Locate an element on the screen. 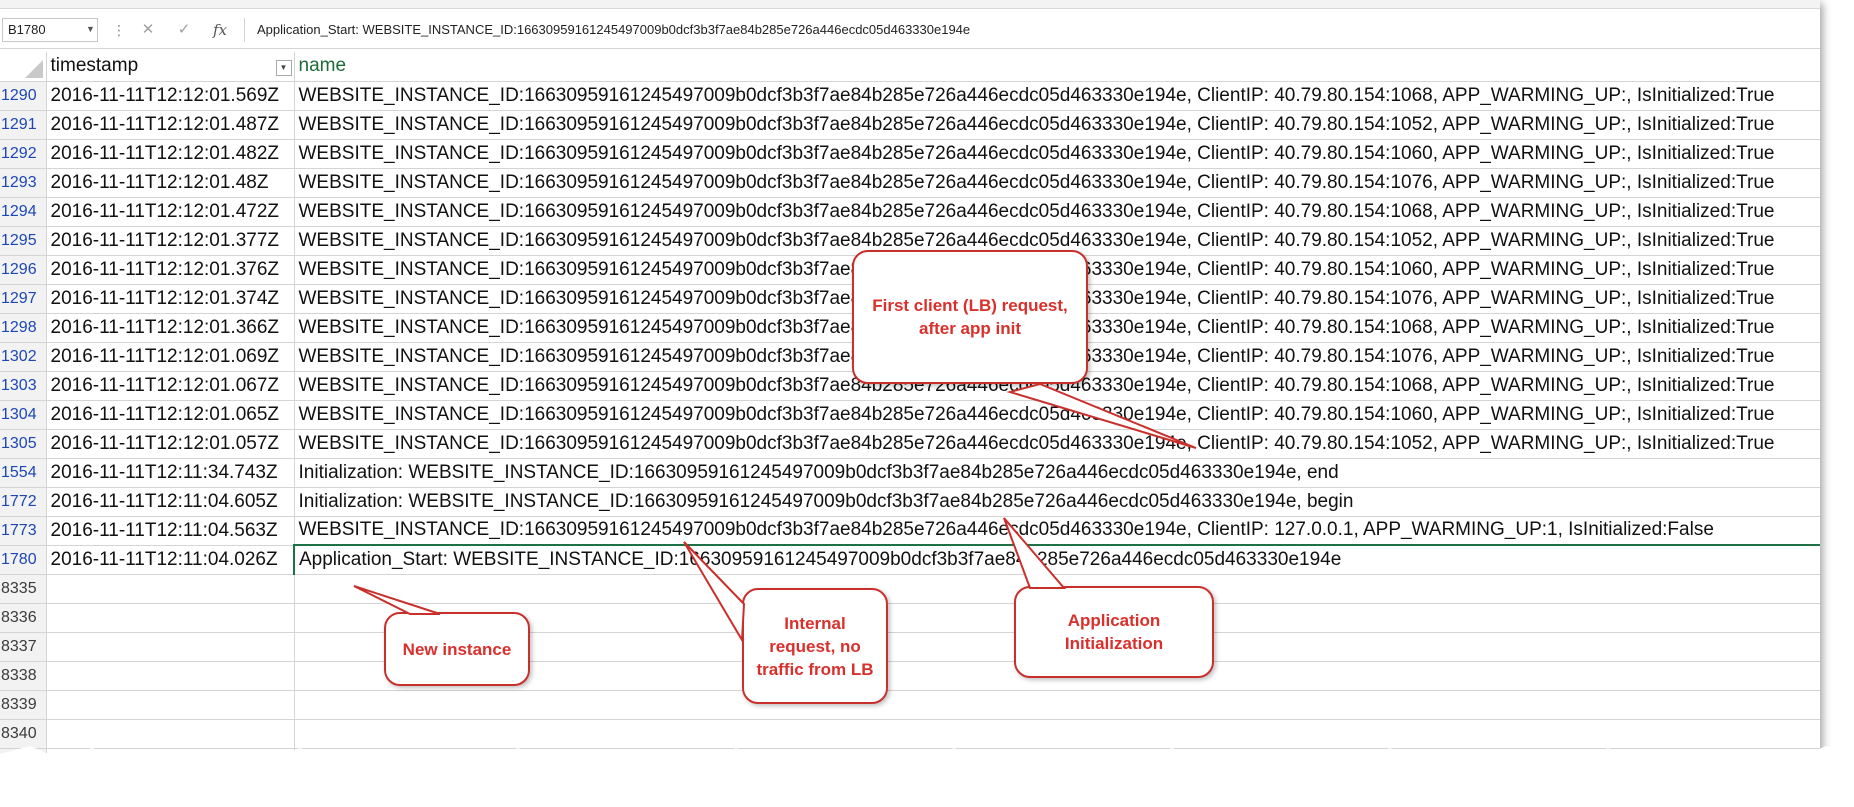 This screenshot has height=807, width=1854. row-number: 1772 is located at coordinates (23, 502).